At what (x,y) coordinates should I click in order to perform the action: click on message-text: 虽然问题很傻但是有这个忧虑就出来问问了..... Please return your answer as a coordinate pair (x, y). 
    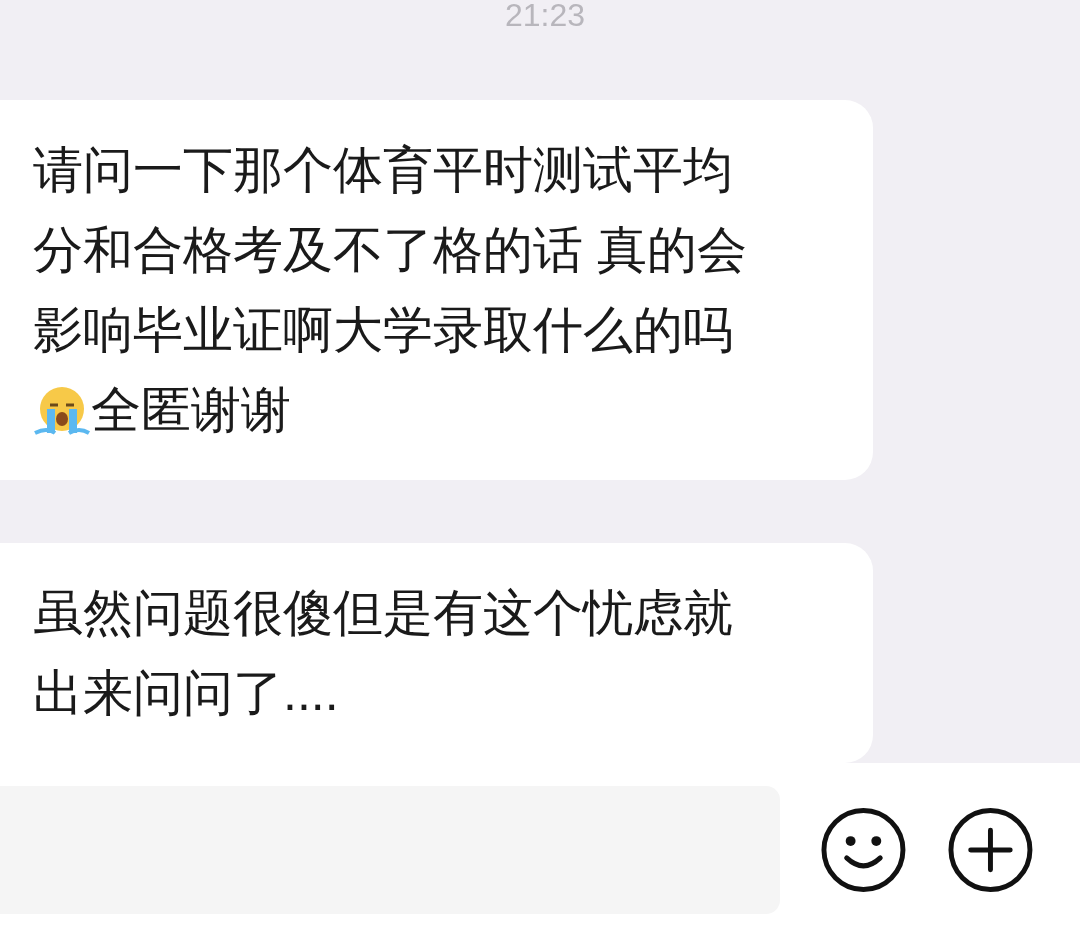
    Looking at the image, I should click on (383, 653).